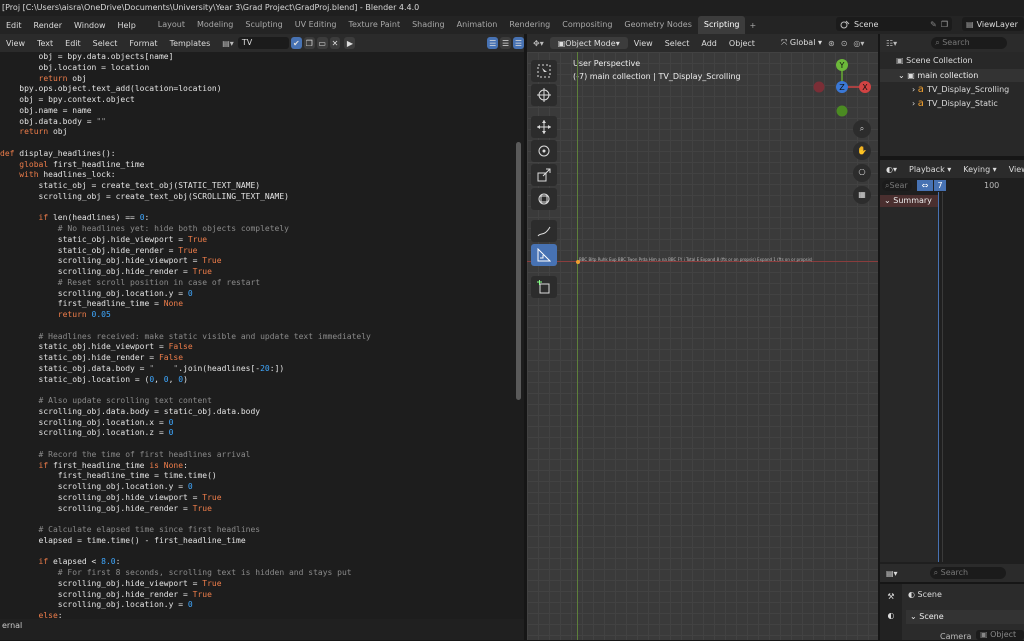 The width and height of the screenshot is (1024, 641). What do you see at coordinates (934, 60) in the screenshot?
I see `outliner-row-scene-collection: ▣ Scene Collection` at bounding box center [934, 60].